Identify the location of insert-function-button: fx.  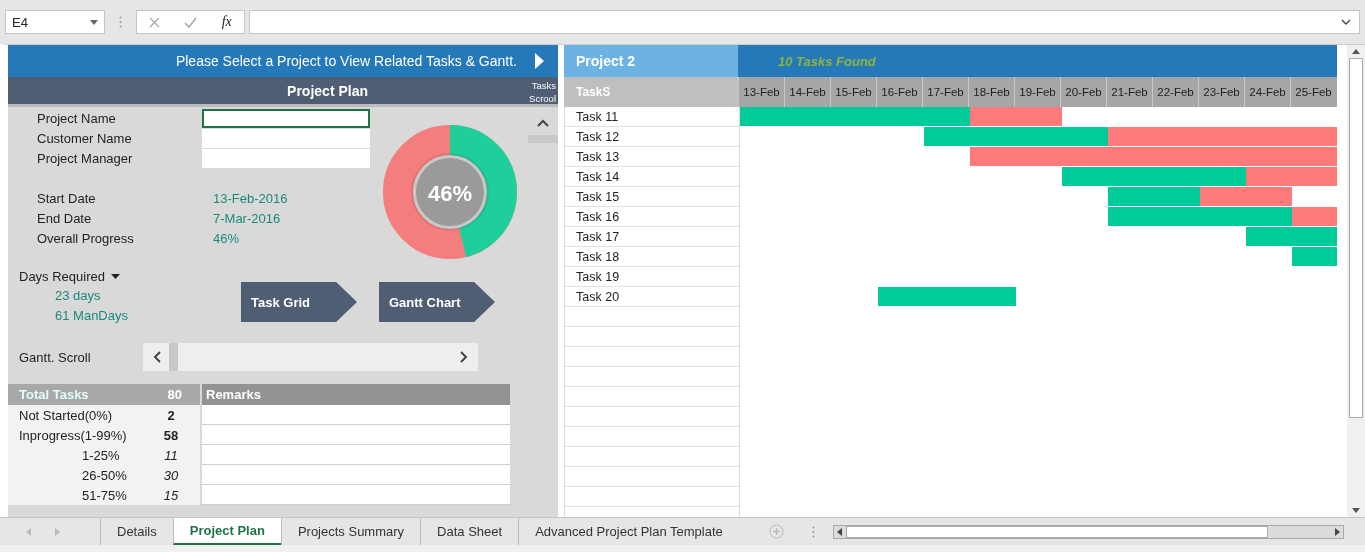
(226, 22).